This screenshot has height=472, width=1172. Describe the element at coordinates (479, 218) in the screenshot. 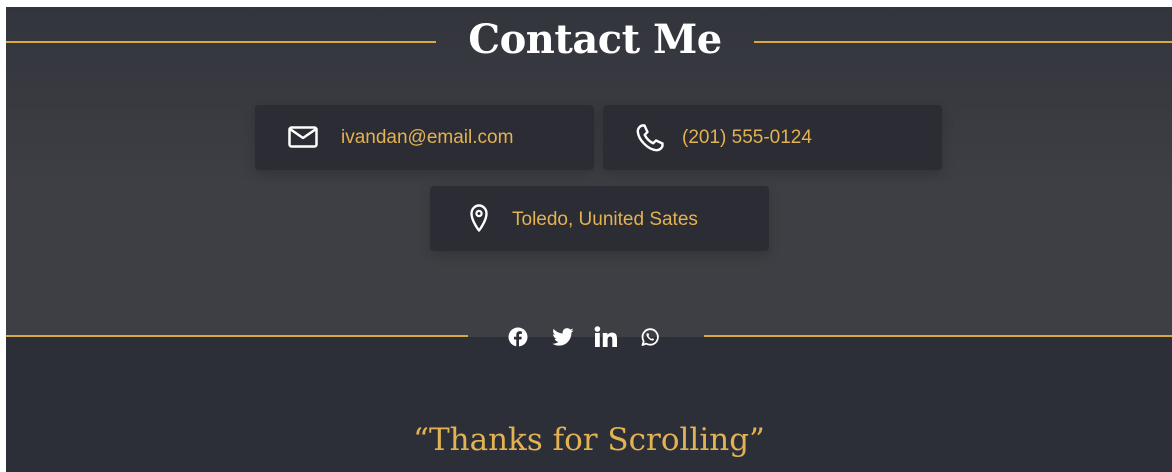

I see `map-pin-icon` at that location.